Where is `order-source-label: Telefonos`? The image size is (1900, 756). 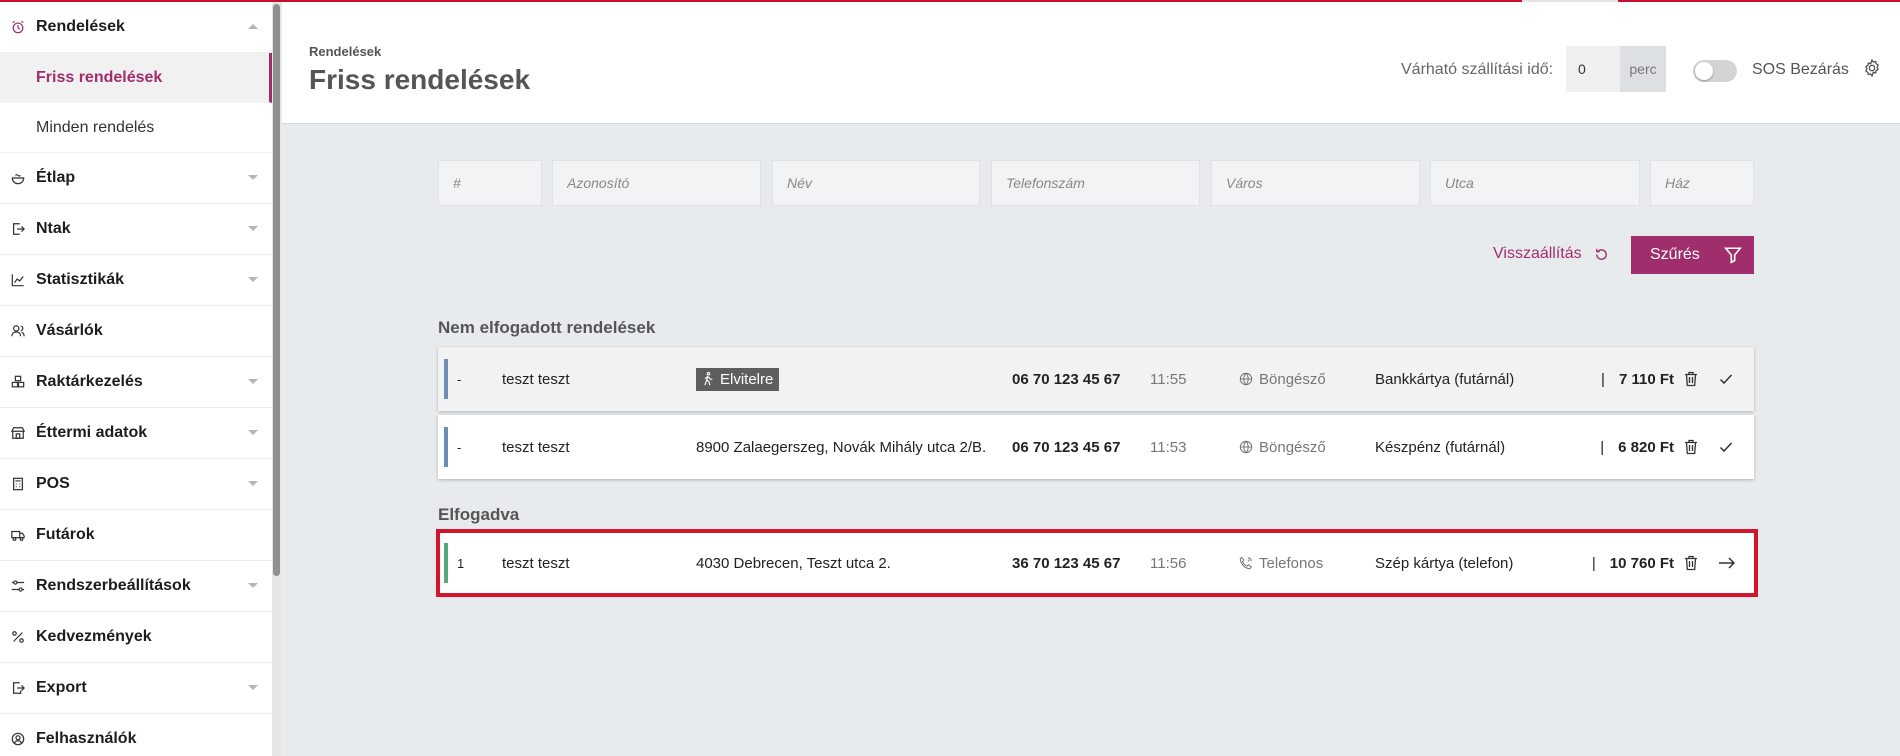 order-source-label: Telefonos is located at coordinates (1291, 563).